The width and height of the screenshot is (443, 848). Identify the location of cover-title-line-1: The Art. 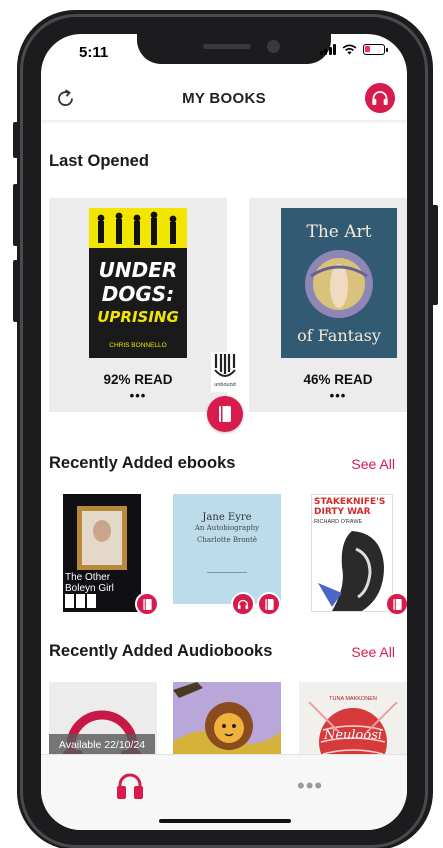
(339, 232).